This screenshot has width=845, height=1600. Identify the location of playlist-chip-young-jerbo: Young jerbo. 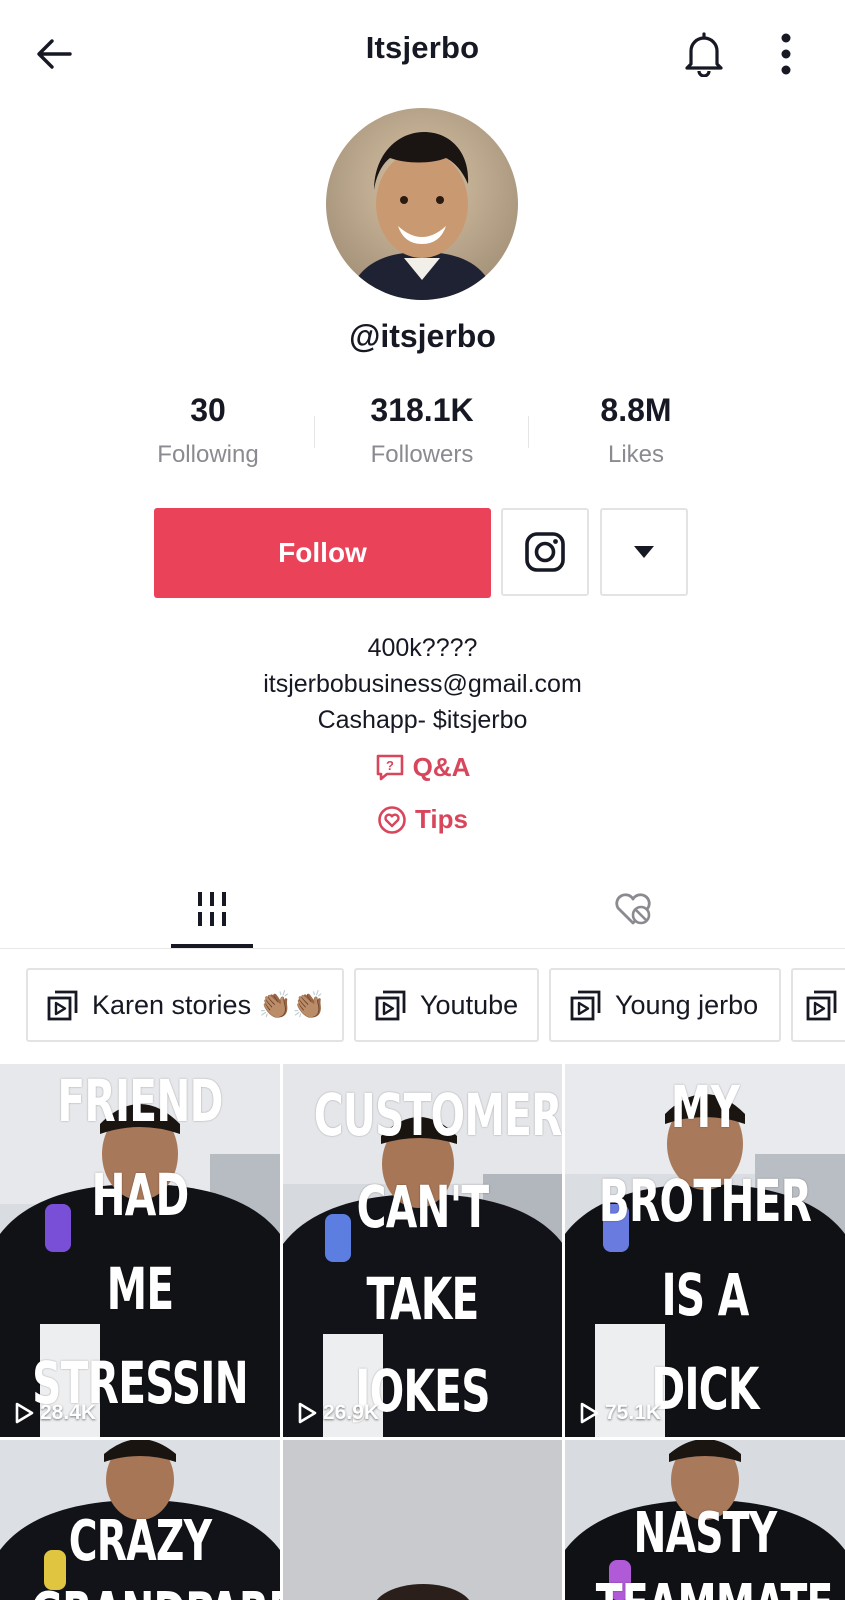
(665, 1005).